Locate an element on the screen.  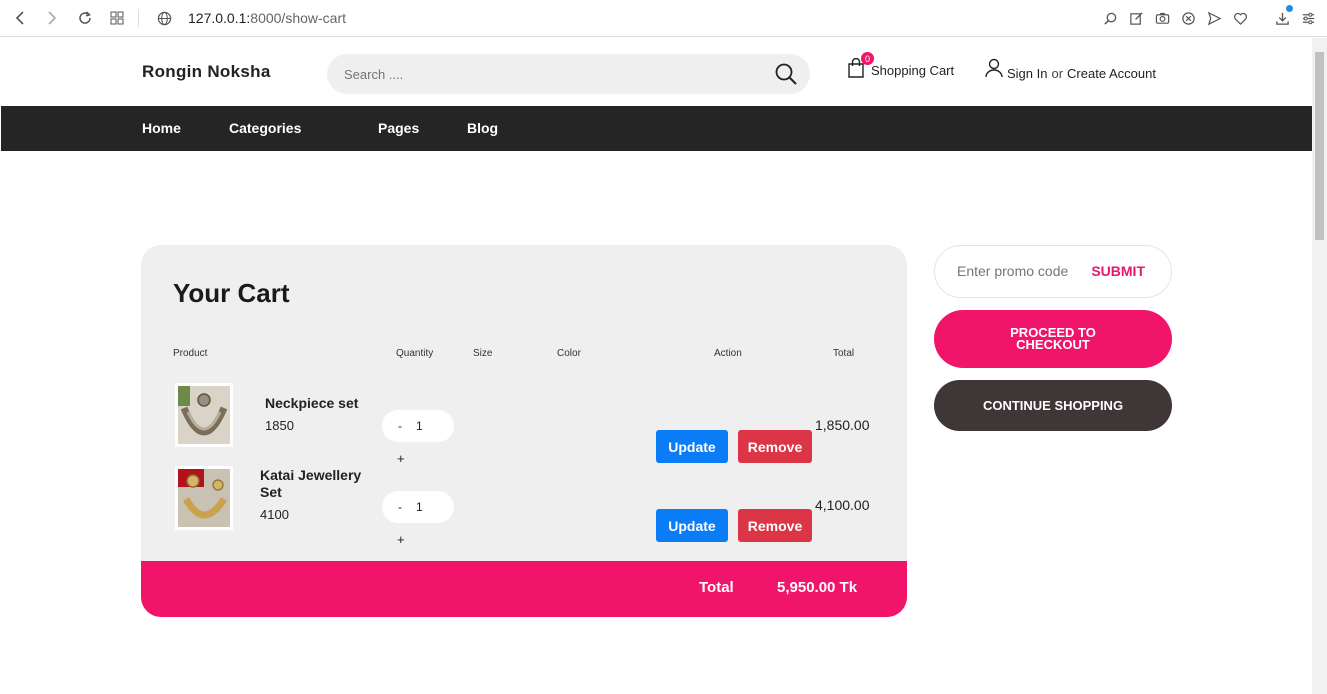
apps-grid-icon is located at coordinates (117, 18).